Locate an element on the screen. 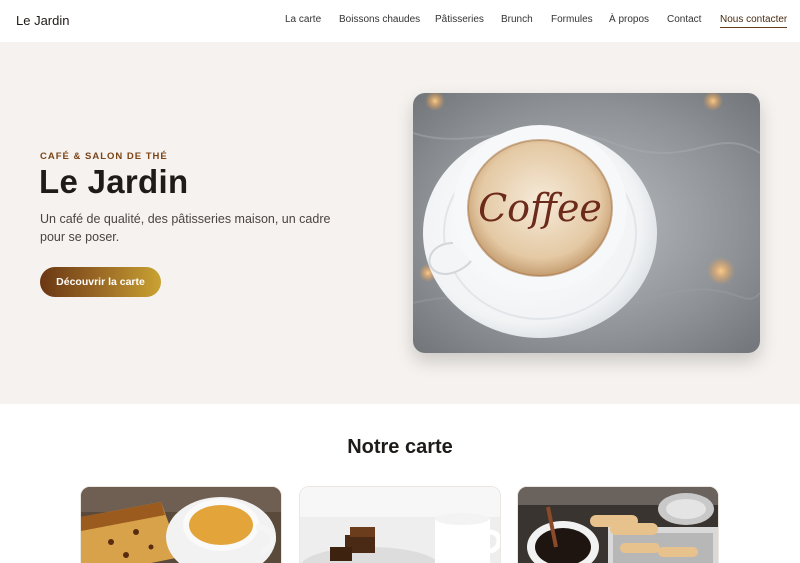 Image resolution: width=800 pixels, height=563 pixels. nav-item-formules: Formules is located at coordinates (572, 19).